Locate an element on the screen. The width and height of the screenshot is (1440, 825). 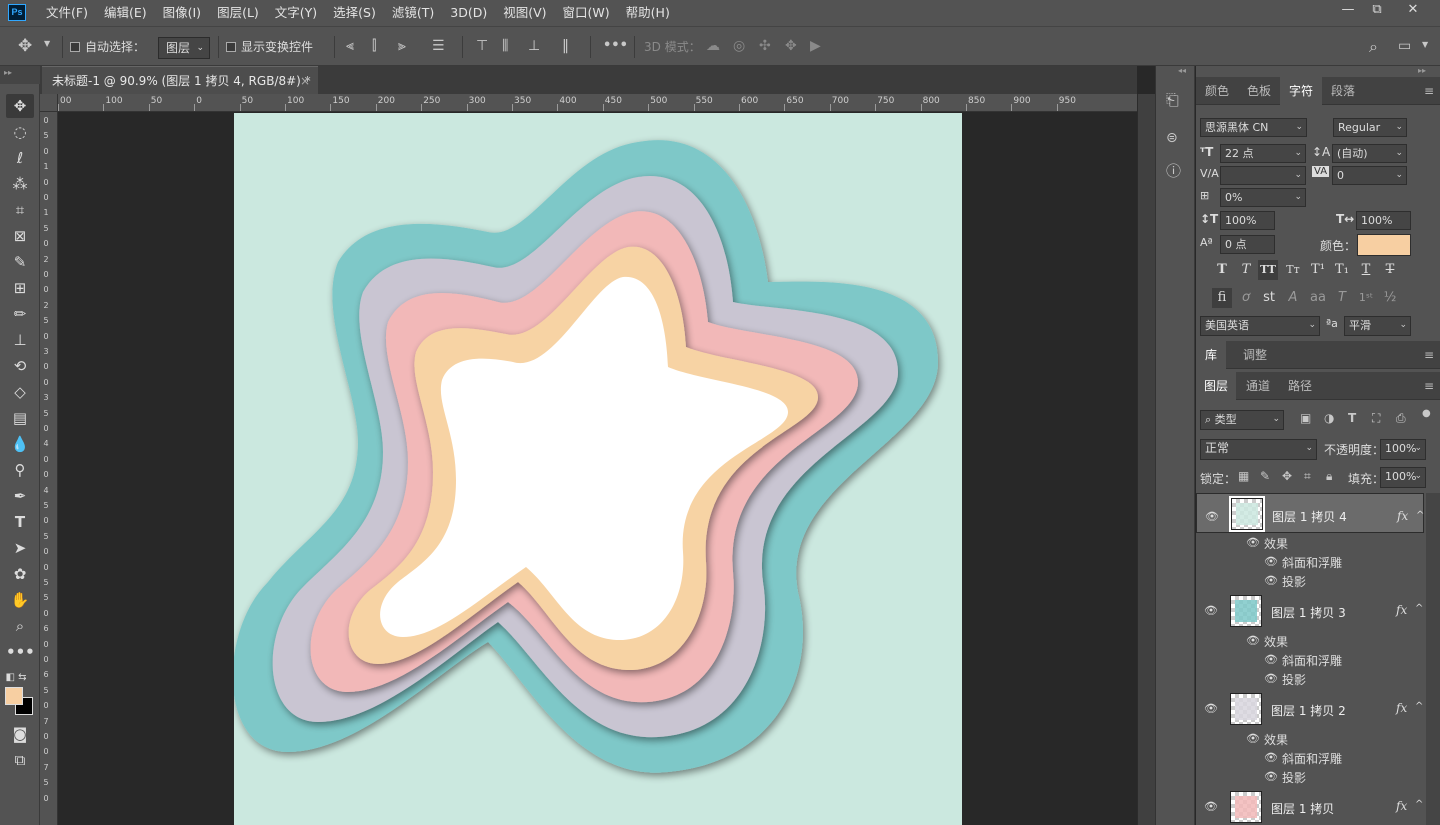
tab-paths: 路径 is located at coordinates (1300, 386).